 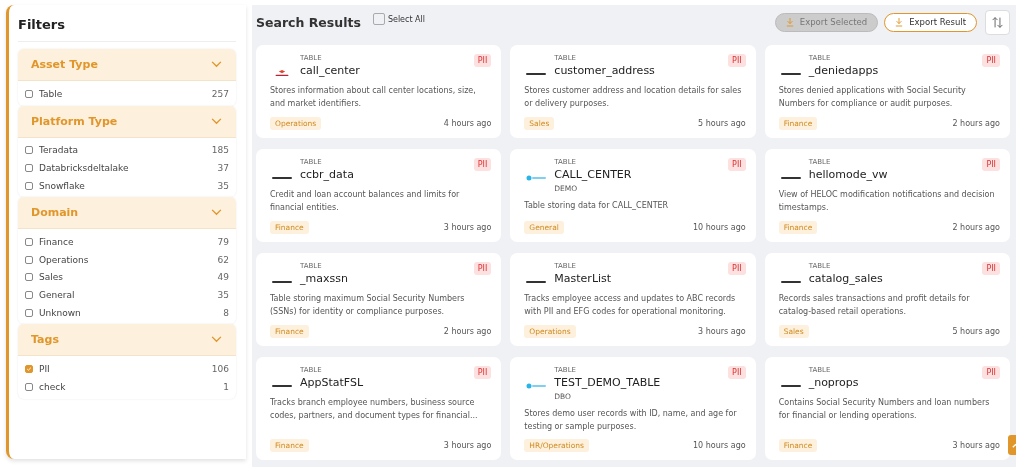 I want to click on asset-description: Records sales transactions and profit details for catalog-based retail operations., so click(x=874, y=305).